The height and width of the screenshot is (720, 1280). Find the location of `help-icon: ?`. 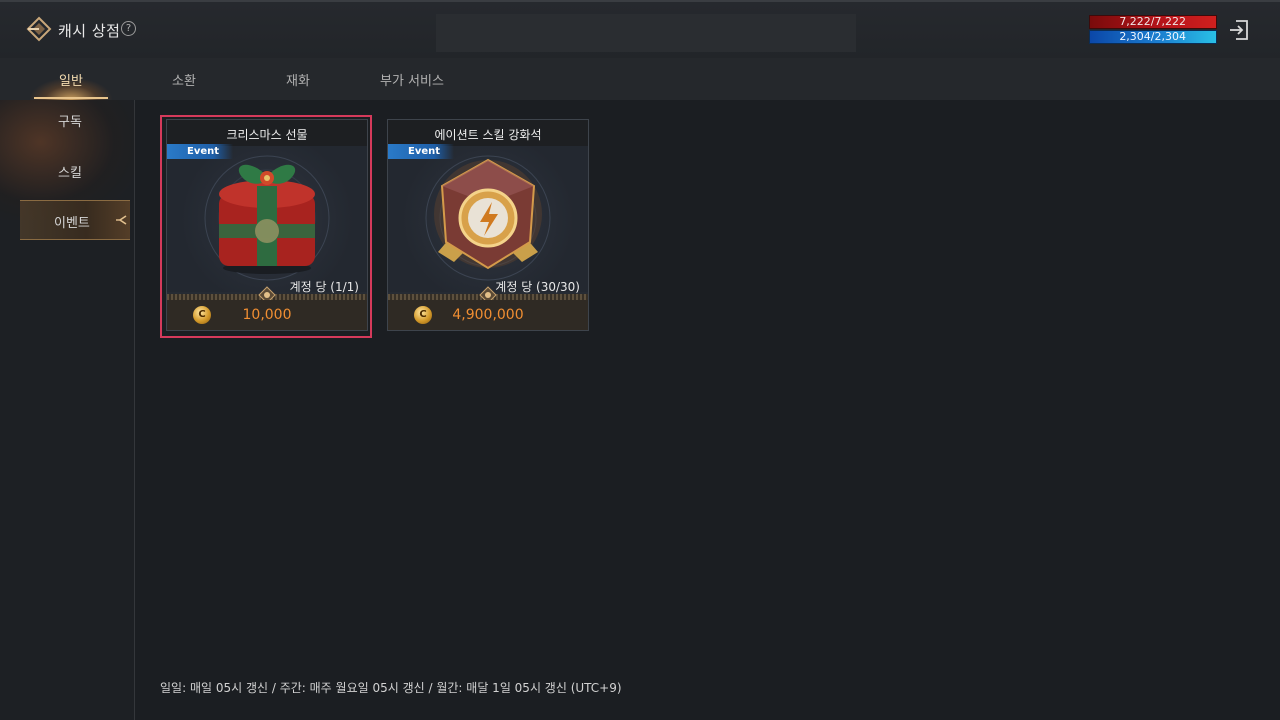

help-icon: ? is located at coordinates (128, 28).